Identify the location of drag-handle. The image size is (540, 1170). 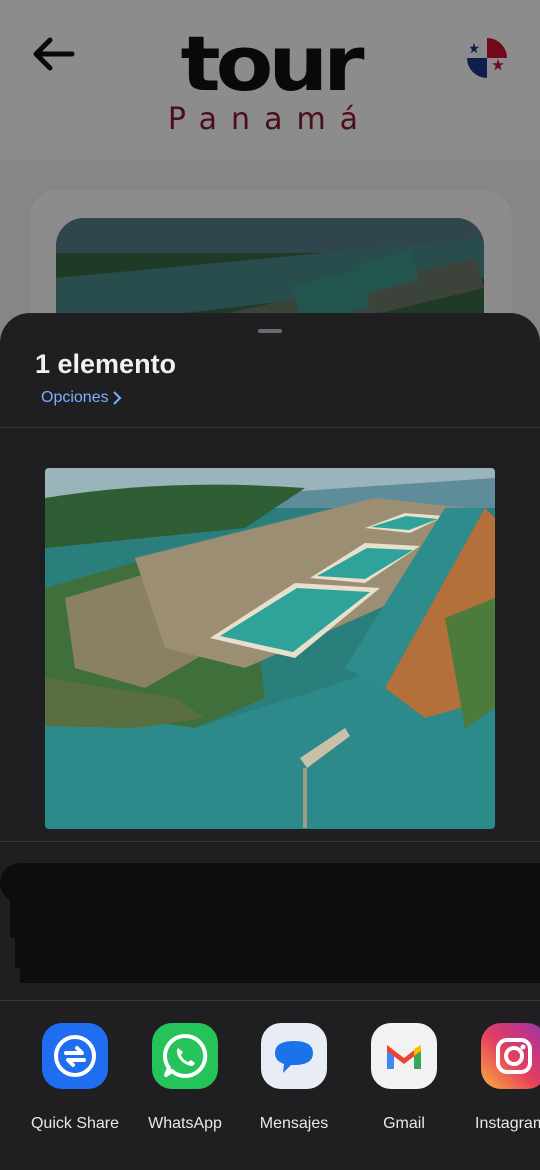
(270, 331).